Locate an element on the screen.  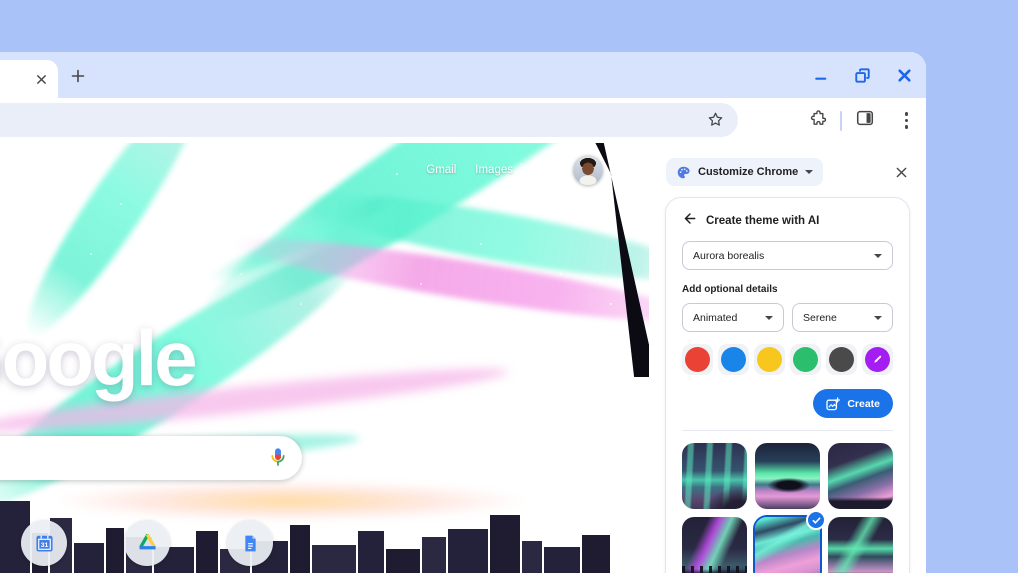
create-button: Create is located at coordinates (853, 403).